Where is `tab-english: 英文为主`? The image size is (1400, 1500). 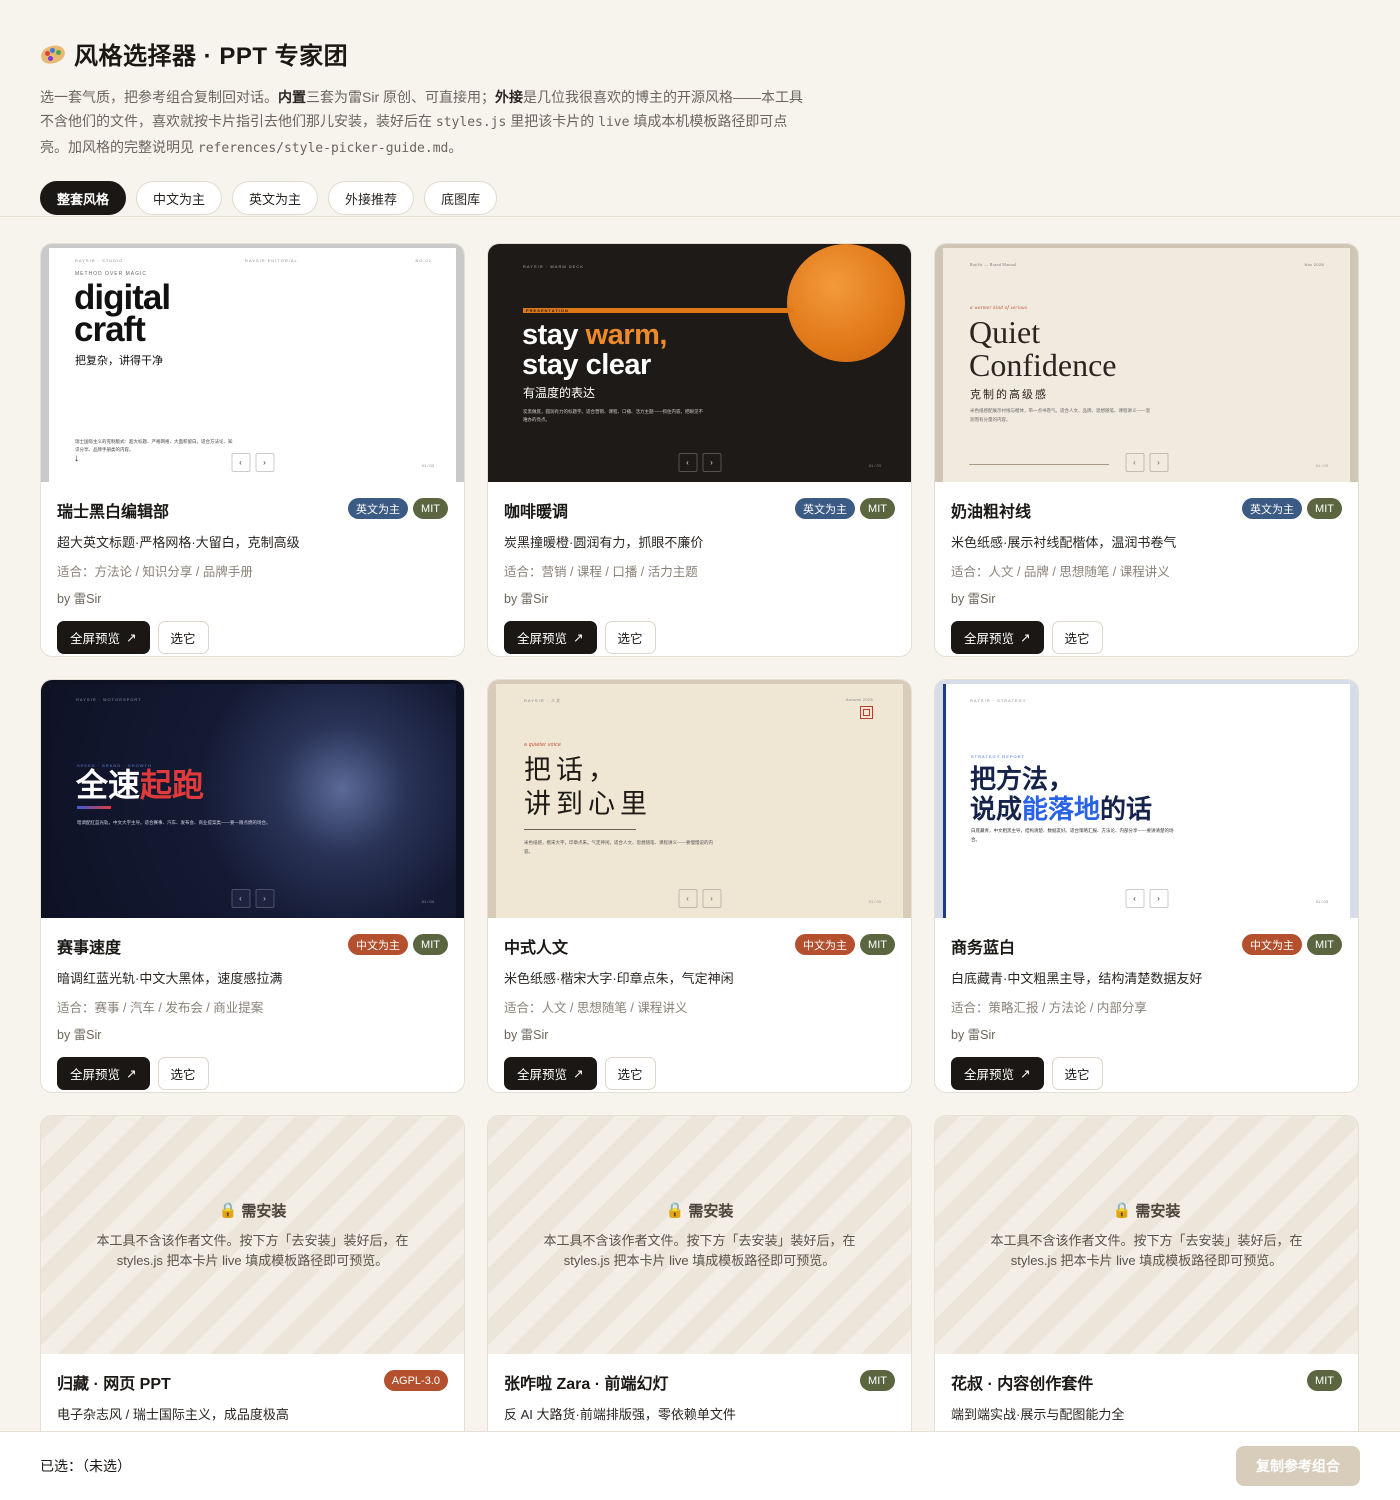
tab-english: 英文为主 is located at coordinates (275, 198).